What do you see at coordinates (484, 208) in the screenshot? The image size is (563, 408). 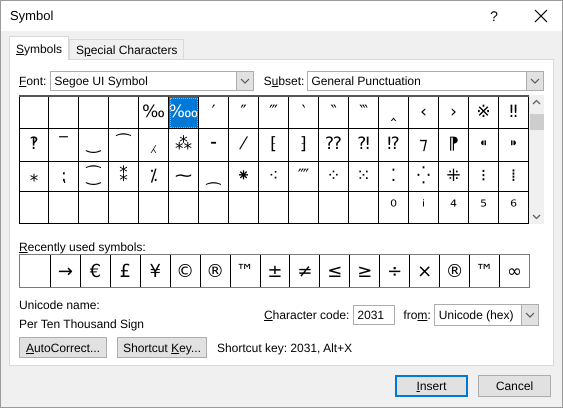 I see `symbol-cell: ⁵` at bounding box center [484, 208].